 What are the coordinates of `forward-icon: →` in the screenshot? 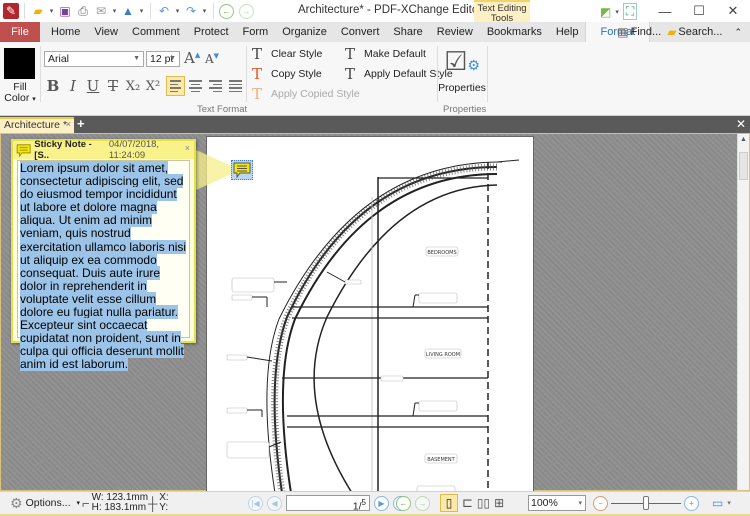 It's located at (246, 11).